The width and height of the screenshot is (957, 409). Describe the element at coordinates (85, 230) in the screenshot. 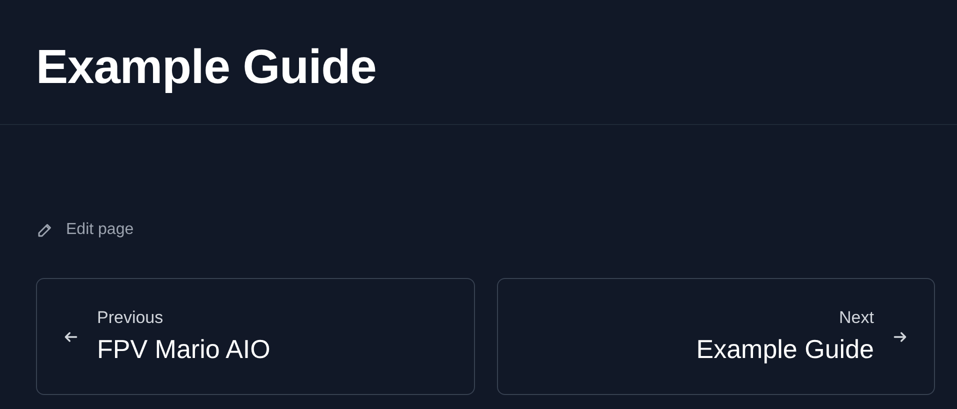

I see `edit-page-link: Edit page` at that location.